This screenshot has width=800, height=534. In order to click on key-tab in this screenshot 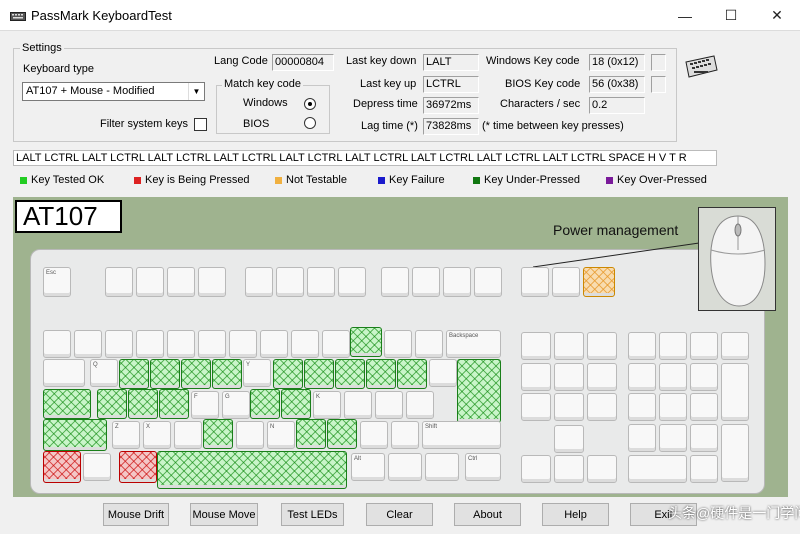, I will do `click(64, 373)`.